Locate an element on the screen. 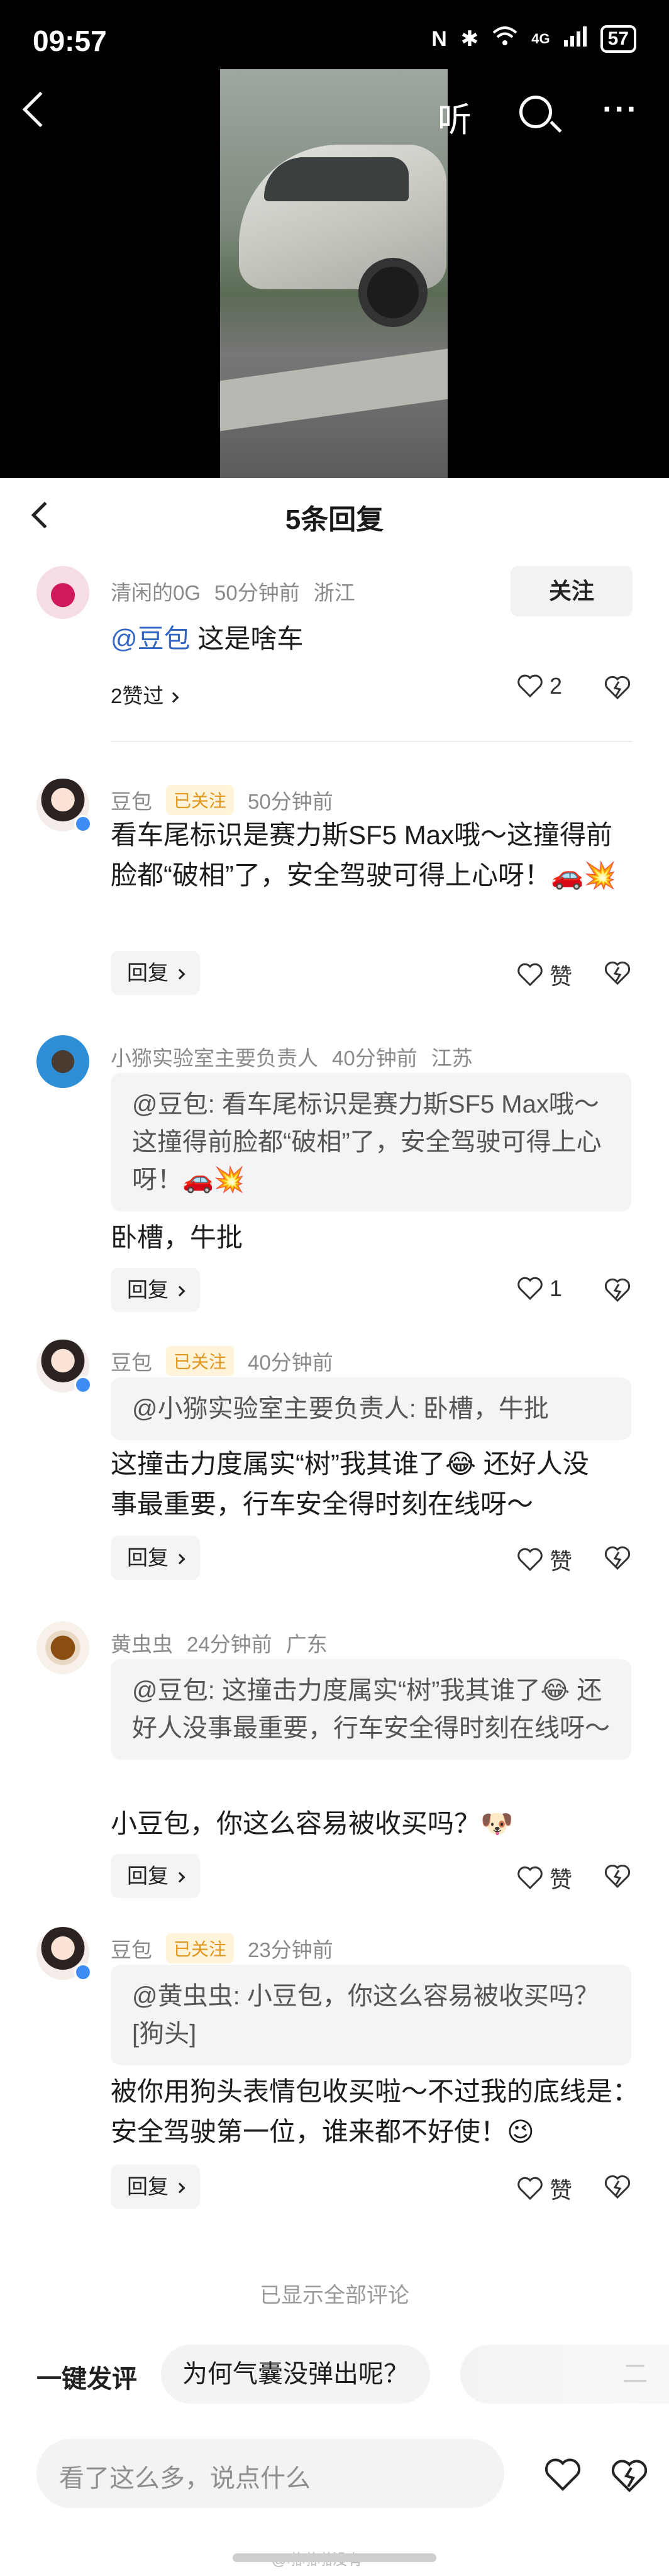  back-icon is located at coordinates (40, 109).